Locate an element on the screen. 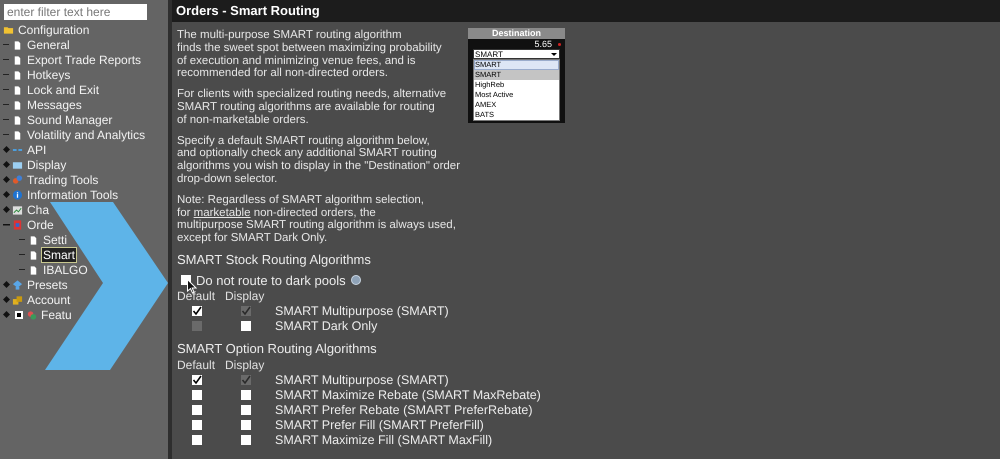 The image size is (1000, 459). collapse-icon is located at coordinates (6, 224).